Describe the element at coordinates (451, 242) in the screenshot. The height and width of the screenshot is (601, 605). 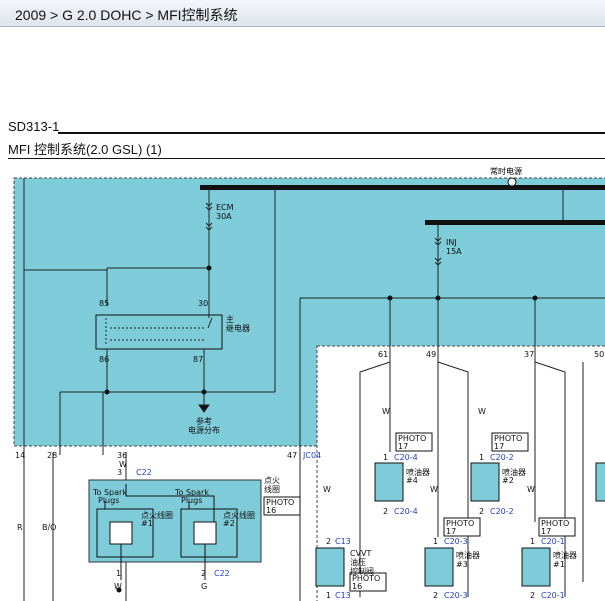
I see `inj-fuse-label: INJ` at that location.